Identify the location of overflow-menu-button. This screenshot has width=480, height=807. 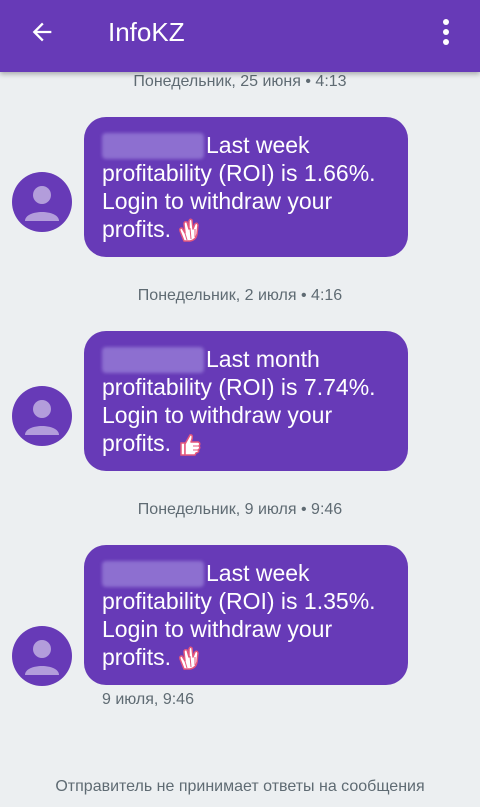
(446, 32).